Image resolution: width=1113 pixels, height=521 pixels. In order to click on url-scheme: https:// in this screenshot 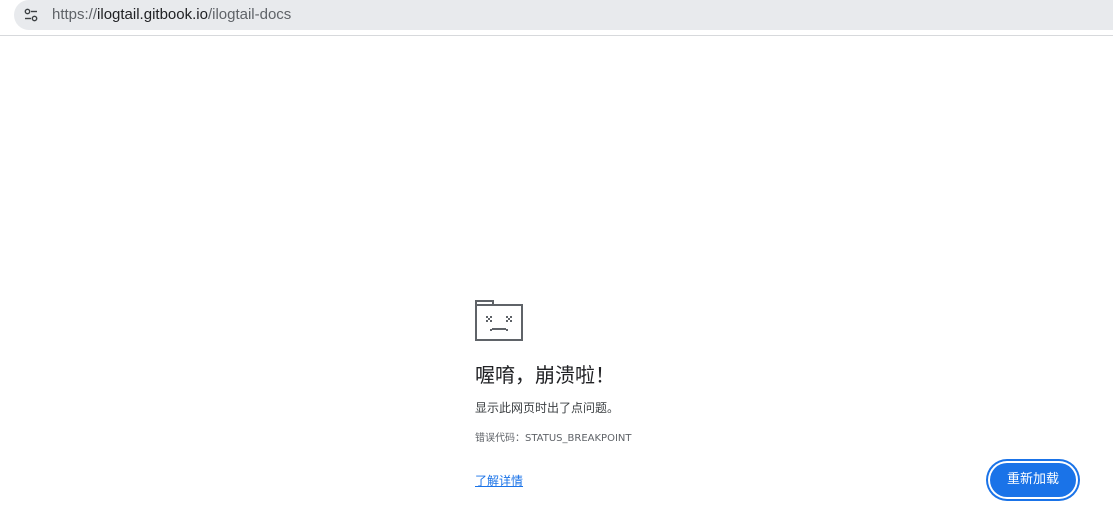, I will do `click(75, 14)`.